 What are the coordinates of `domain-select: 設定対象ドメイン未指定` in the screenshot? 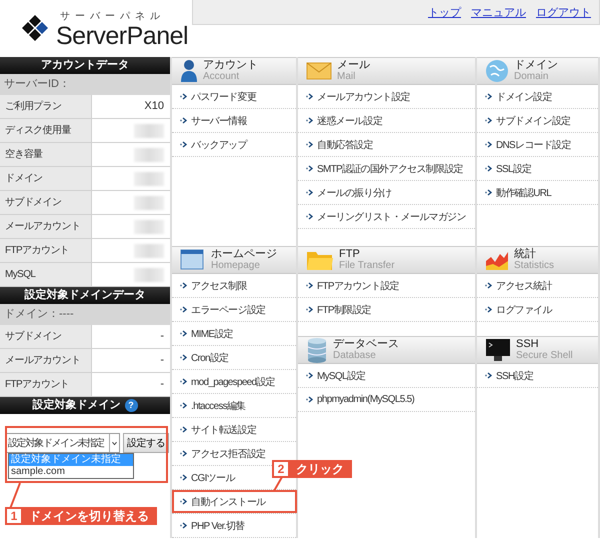 It's located at (63, 443).